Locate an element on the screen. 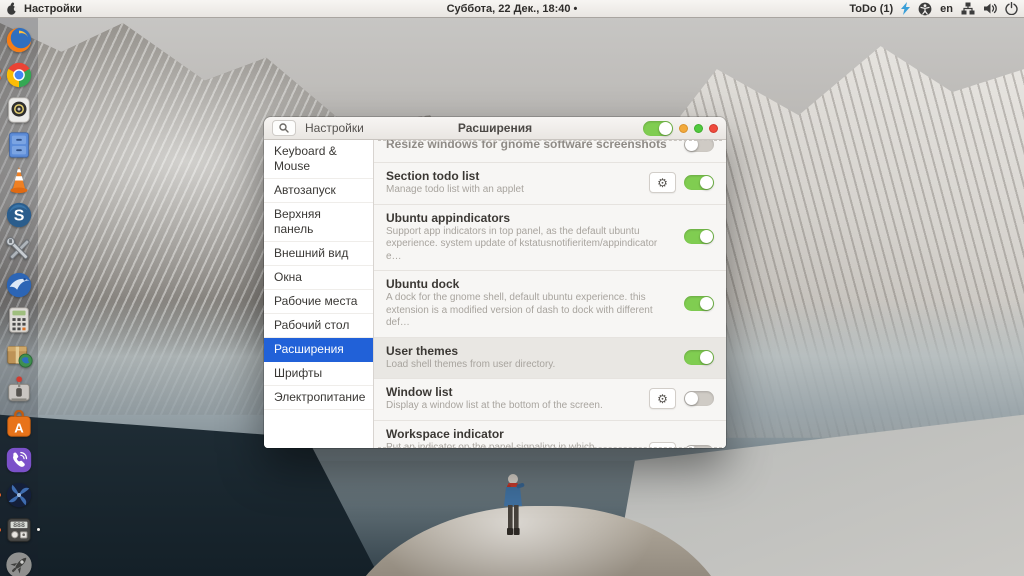 This screenshot has width=1024, height=576. accessibility-icon is located at coordinates (925, 9).